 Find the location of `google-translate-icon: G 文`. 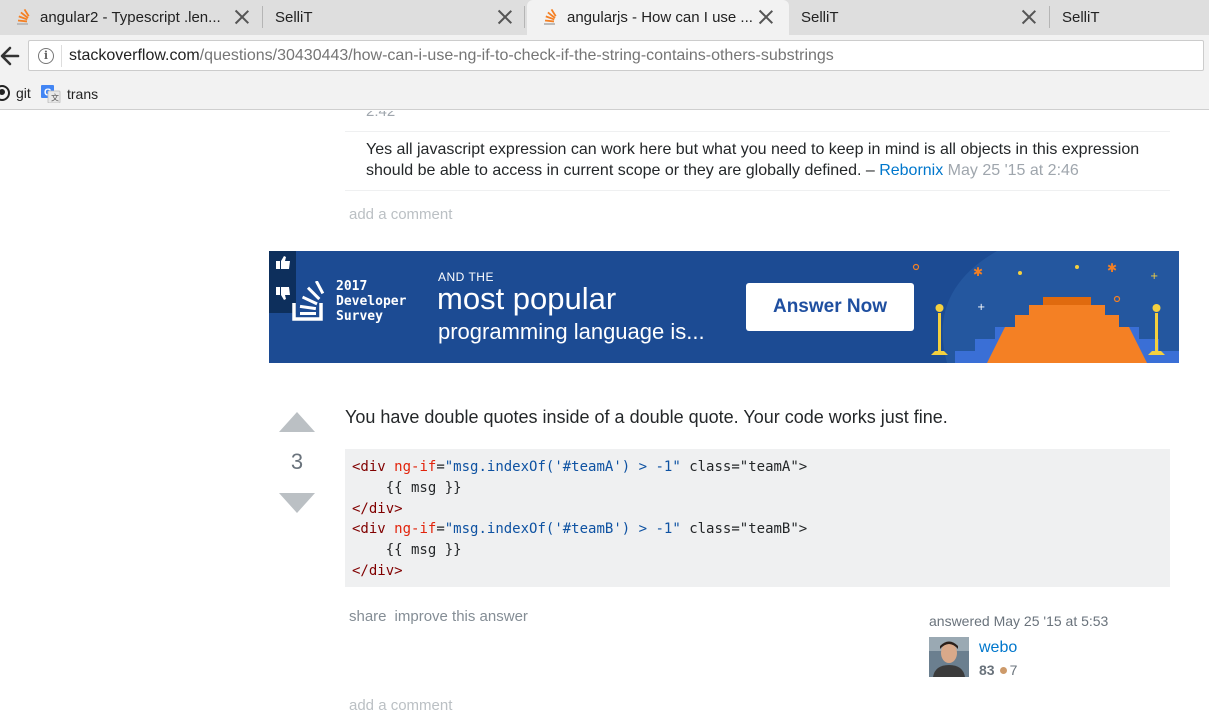

google-translate-icon: G 文 is located at coordinates (51, 94).